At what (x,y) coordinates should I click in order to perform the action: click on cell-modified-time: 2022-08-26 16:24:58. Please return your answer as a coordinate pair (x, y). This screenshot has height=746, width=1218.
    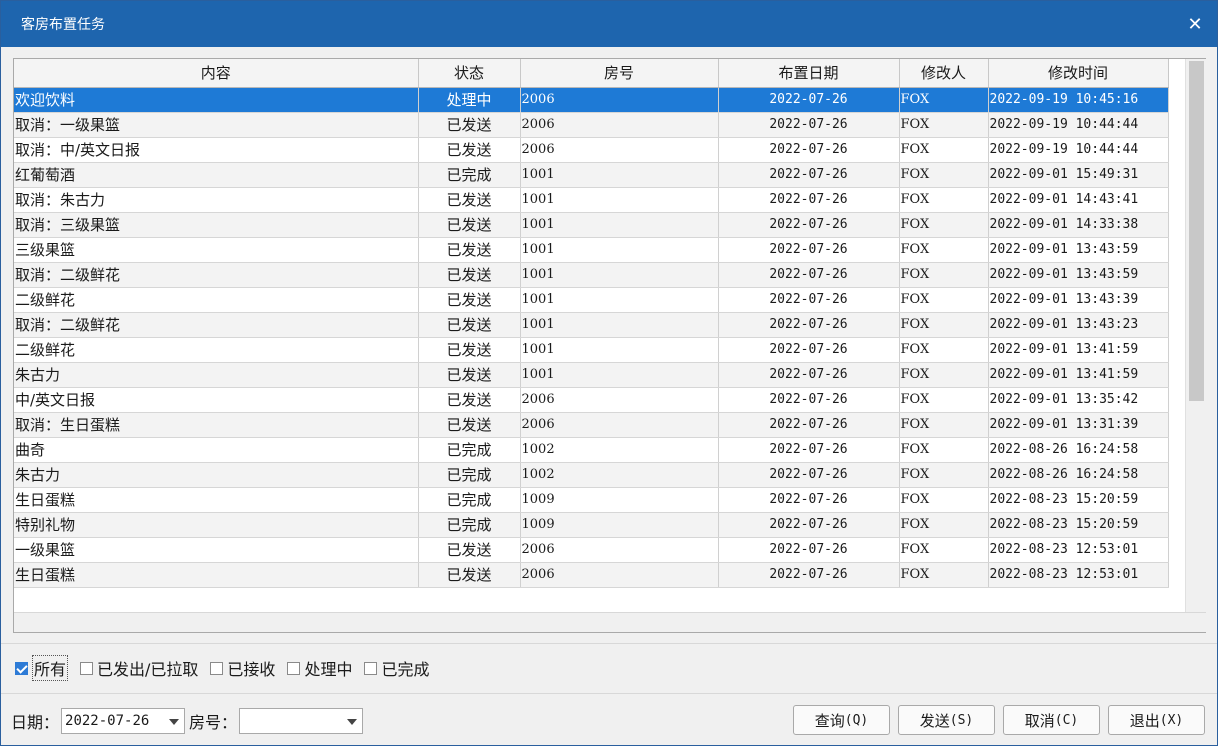
    Looking at the image, I should click on (1078, 450).